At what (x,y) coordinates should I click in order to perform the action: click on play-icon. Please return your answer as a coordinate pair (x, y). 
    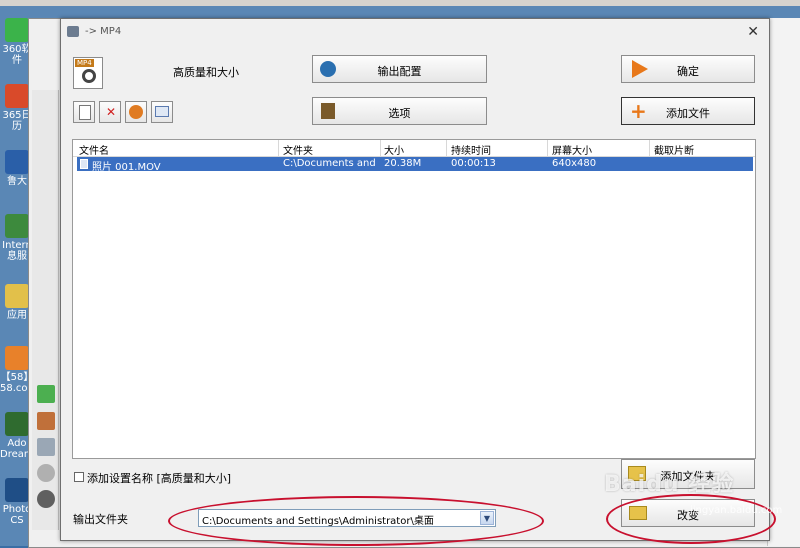
    Looking at the image, I should click on (136, 112).